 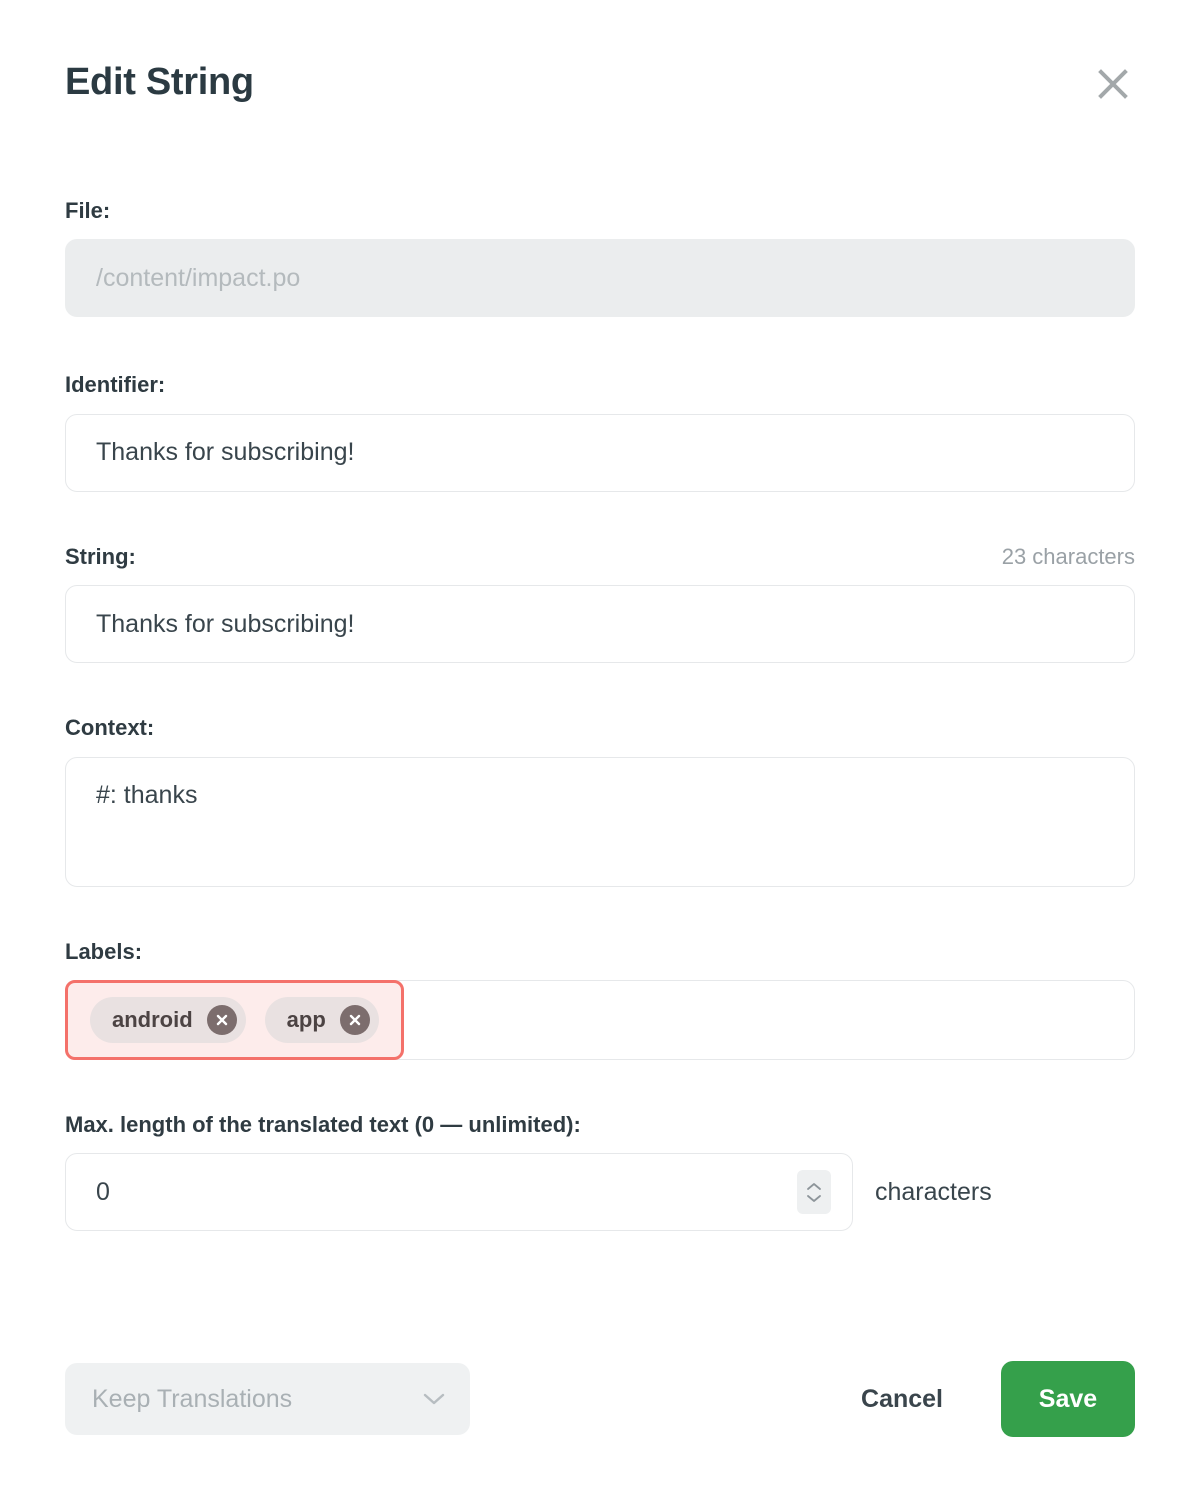 I want to click on cancel-button: Cancel, so click(x=902, y=1399).